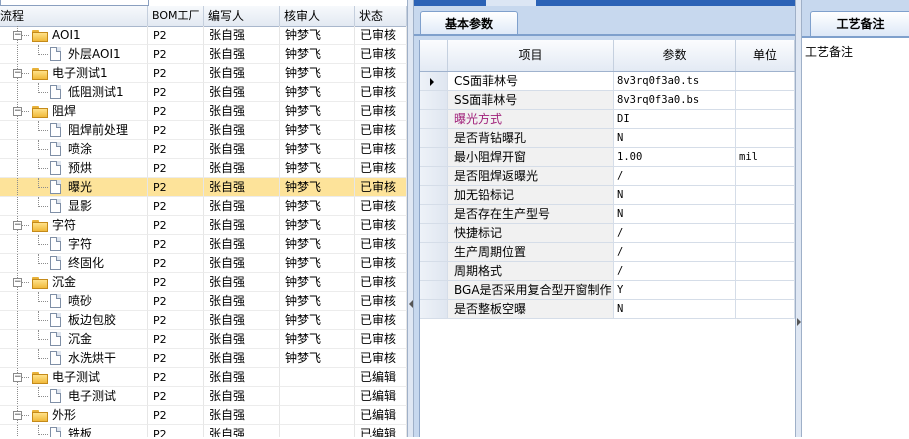  What do you see at coordinates (74, 396) in the screenshot?
I see `tree-node: 电子测试` at bounding box center [74, 396].